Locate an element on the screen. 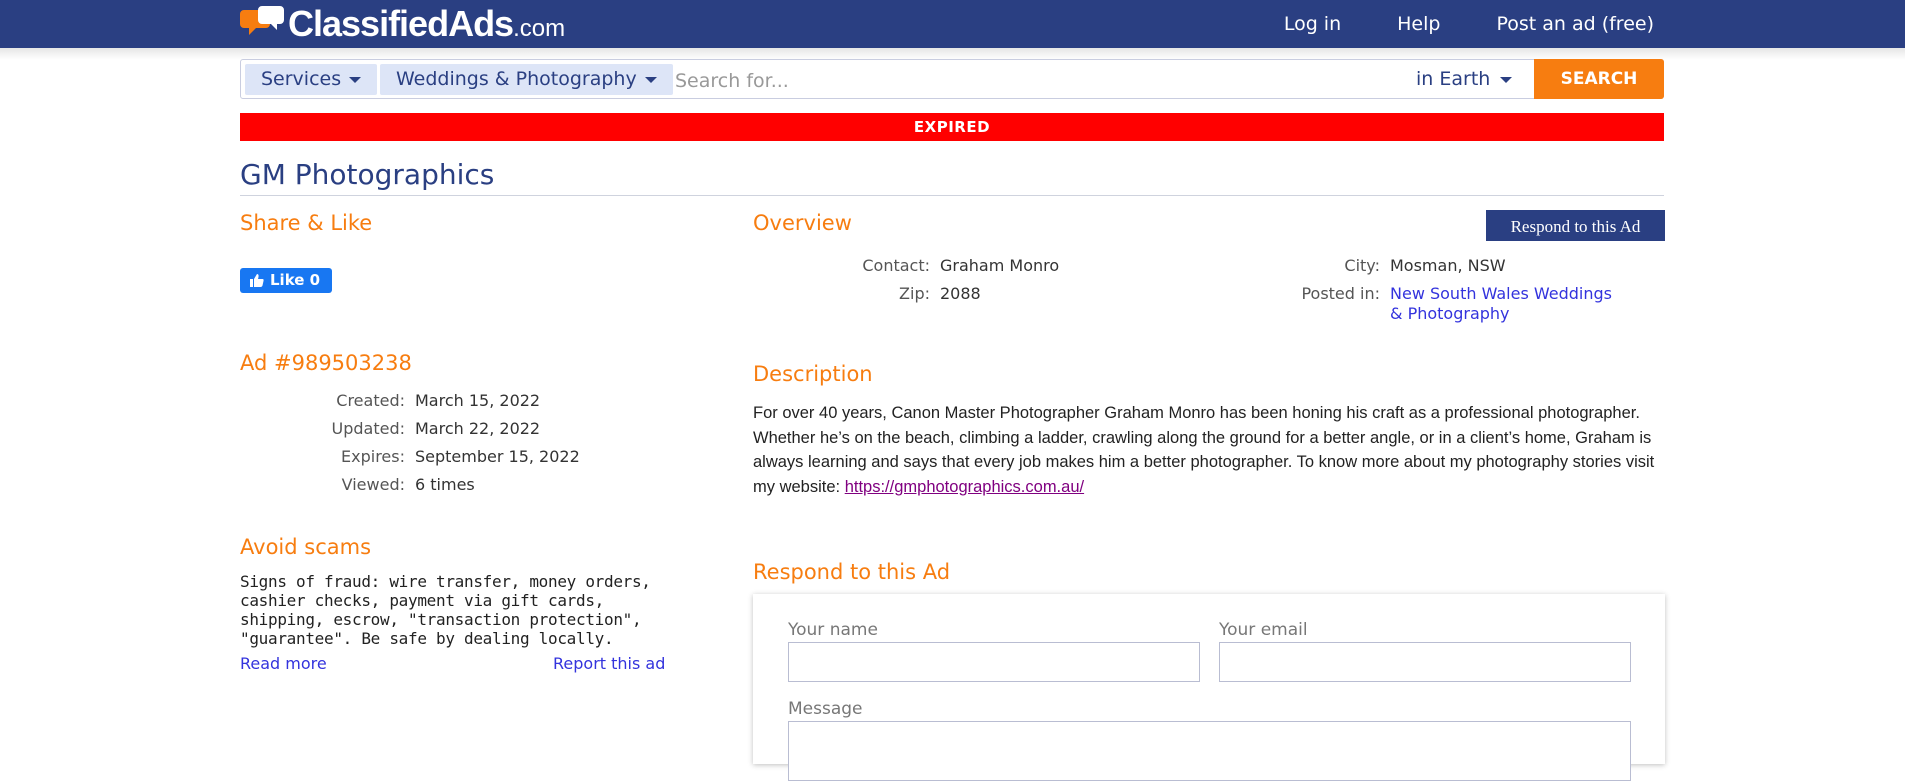  meta-created: Created: March 15, 2022 is located at coordinates (390, 400).